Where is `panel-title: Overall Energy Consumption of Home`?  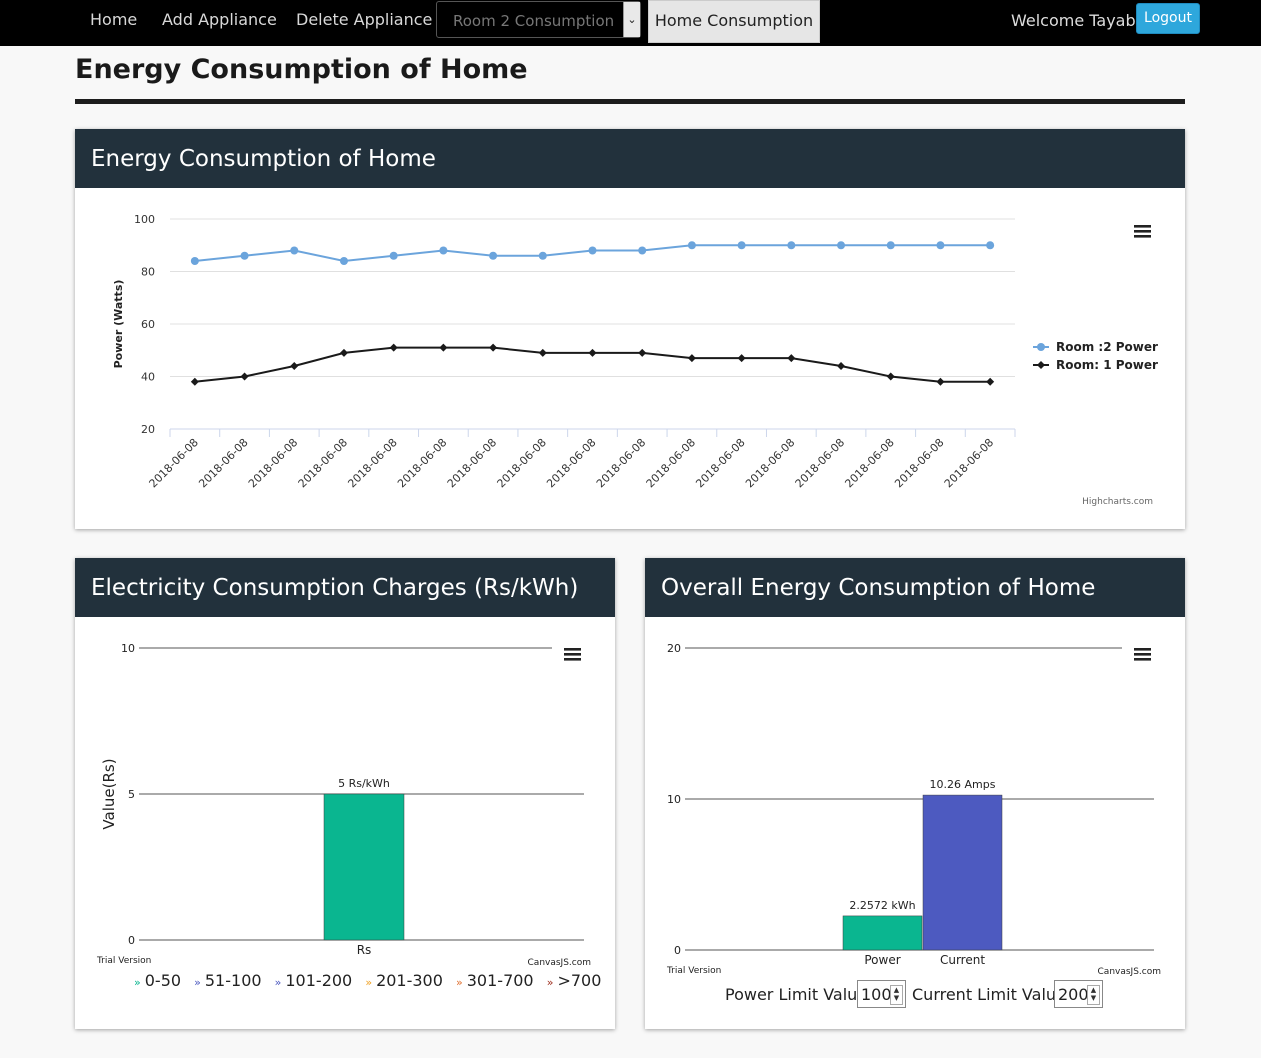 panel-title: Overall Energy Consumption of Home is located at coordinates (915, 587).